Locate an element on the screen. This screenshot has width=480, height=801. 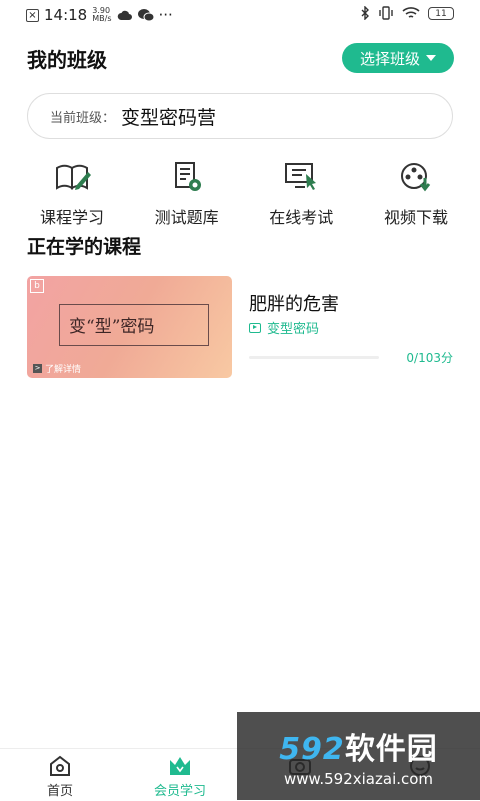
feature-label: 测试题库 is located at coordinates (186, 217).